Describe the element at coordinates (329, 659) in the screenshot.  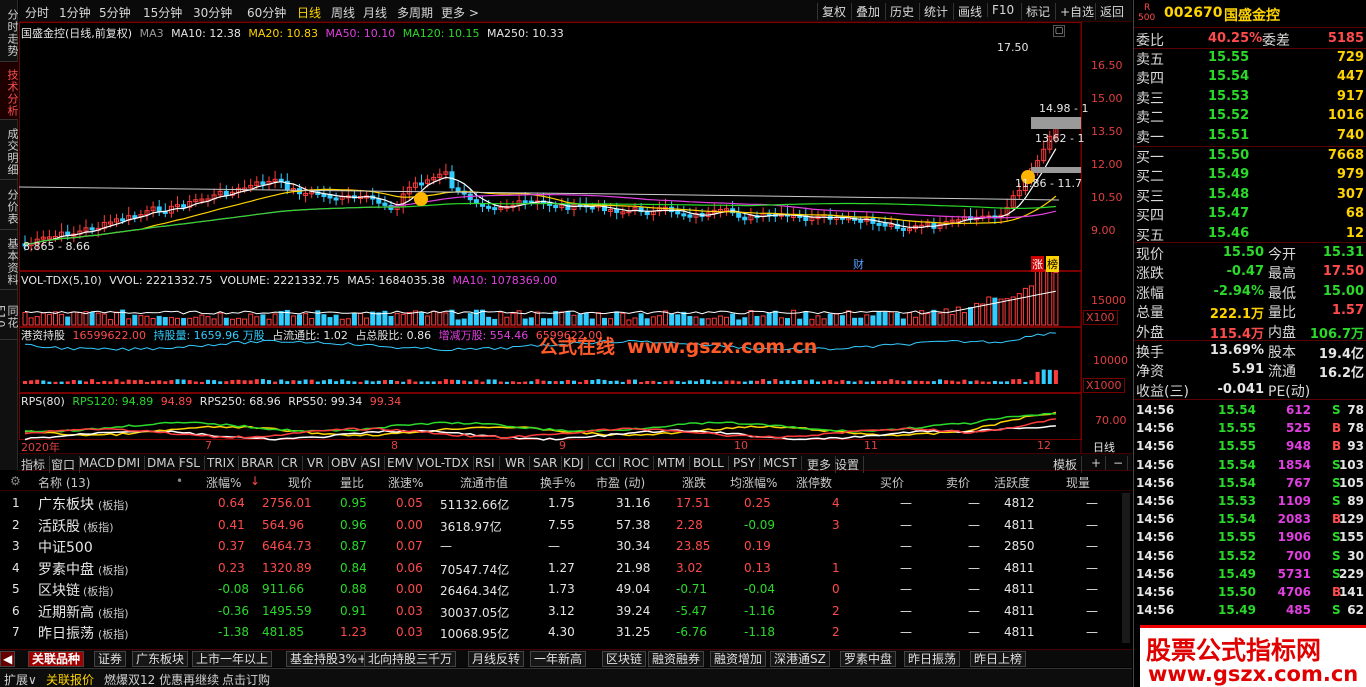
I see `bottom-tab-4: 基金持股3%+` at that location.